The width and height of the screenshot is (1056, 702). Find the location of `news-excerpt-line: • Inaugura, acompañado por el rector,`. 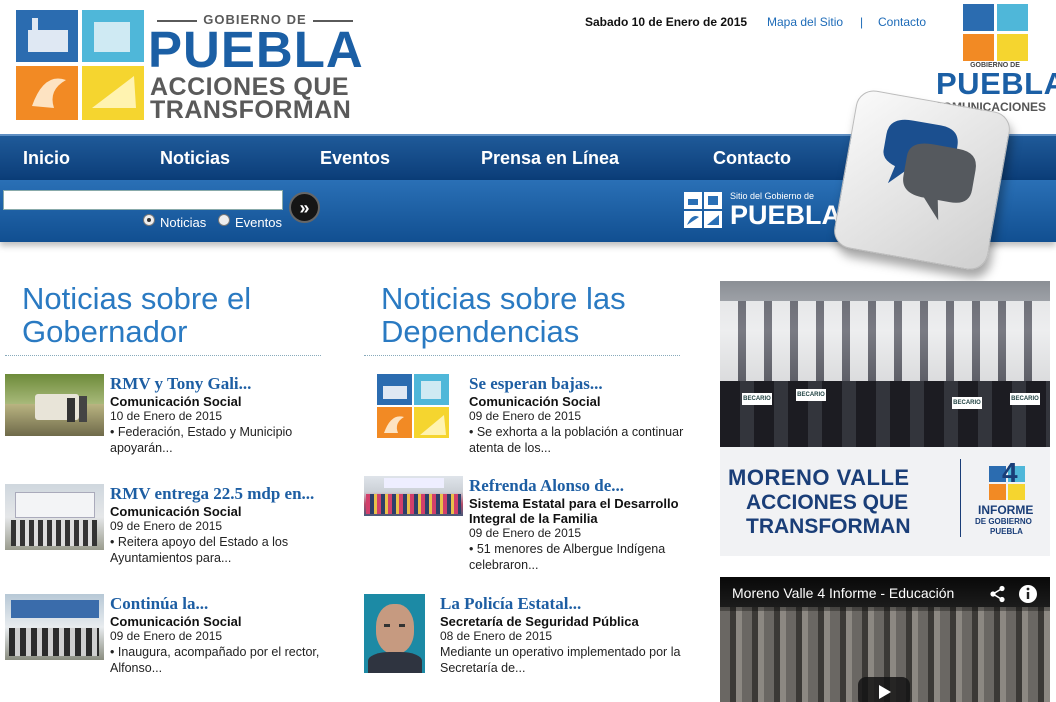

news-excerpt-line: • Inaugura, acompañado por el rector, is located at coordinates (215, 652).